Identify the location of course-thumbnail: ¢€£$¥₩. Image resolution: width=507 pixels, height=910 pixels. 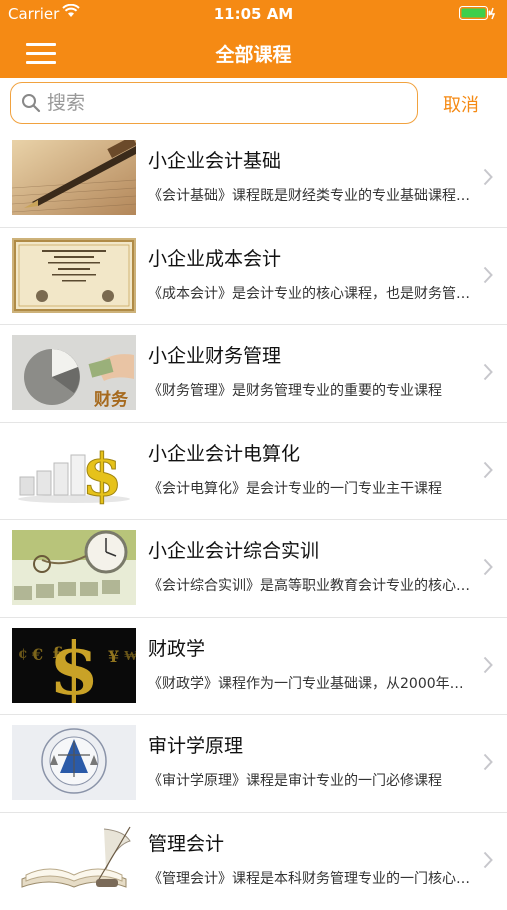
(74, 665).